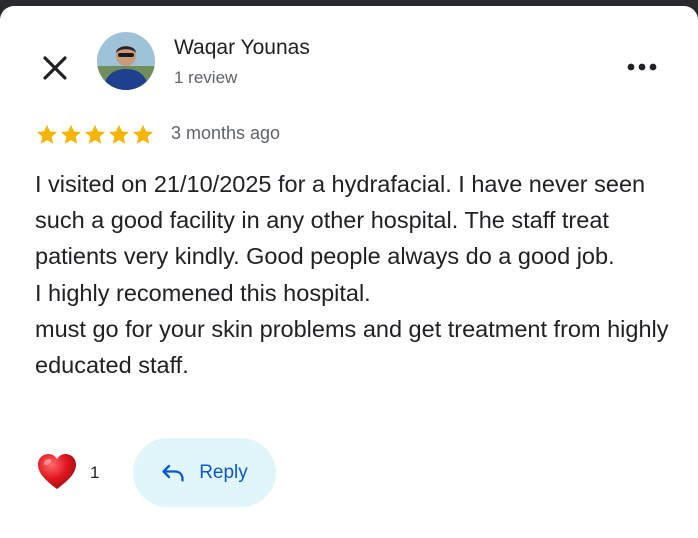 The width and height of the screenshot is (698, 538). What do you see at coordinates (203, 292) in the screenshot?
I see `review-paragraph: I highly recomened this hospital.` at bounding box center [203, 292].